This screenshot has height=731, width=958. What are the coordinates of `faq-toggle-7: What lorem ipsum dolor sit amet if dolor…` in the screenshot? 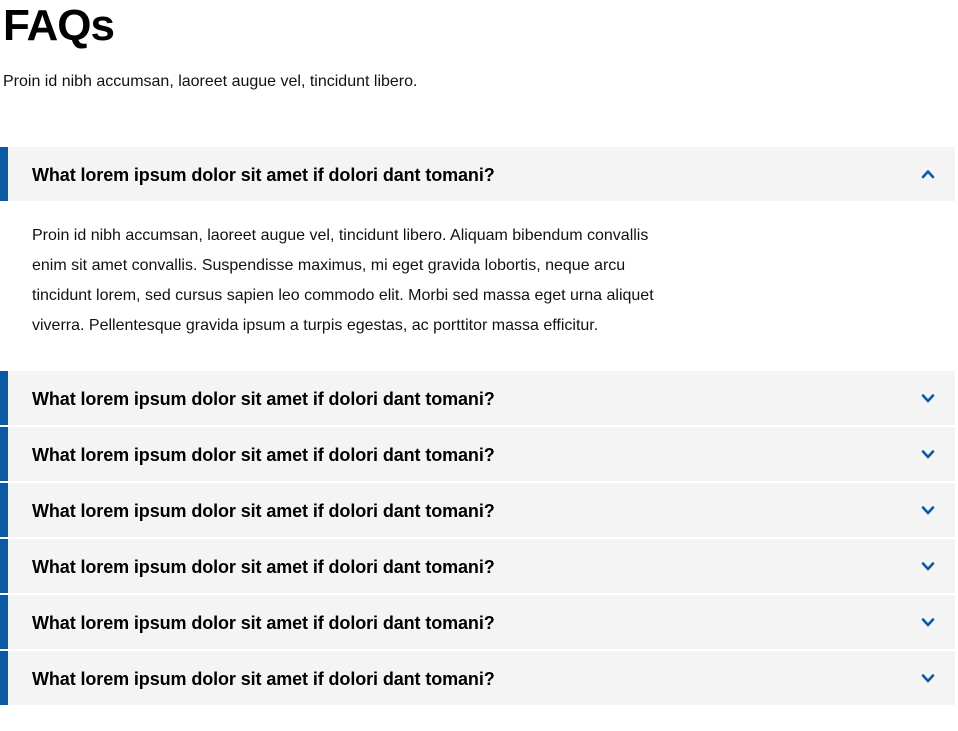 It's located at (477, 678).